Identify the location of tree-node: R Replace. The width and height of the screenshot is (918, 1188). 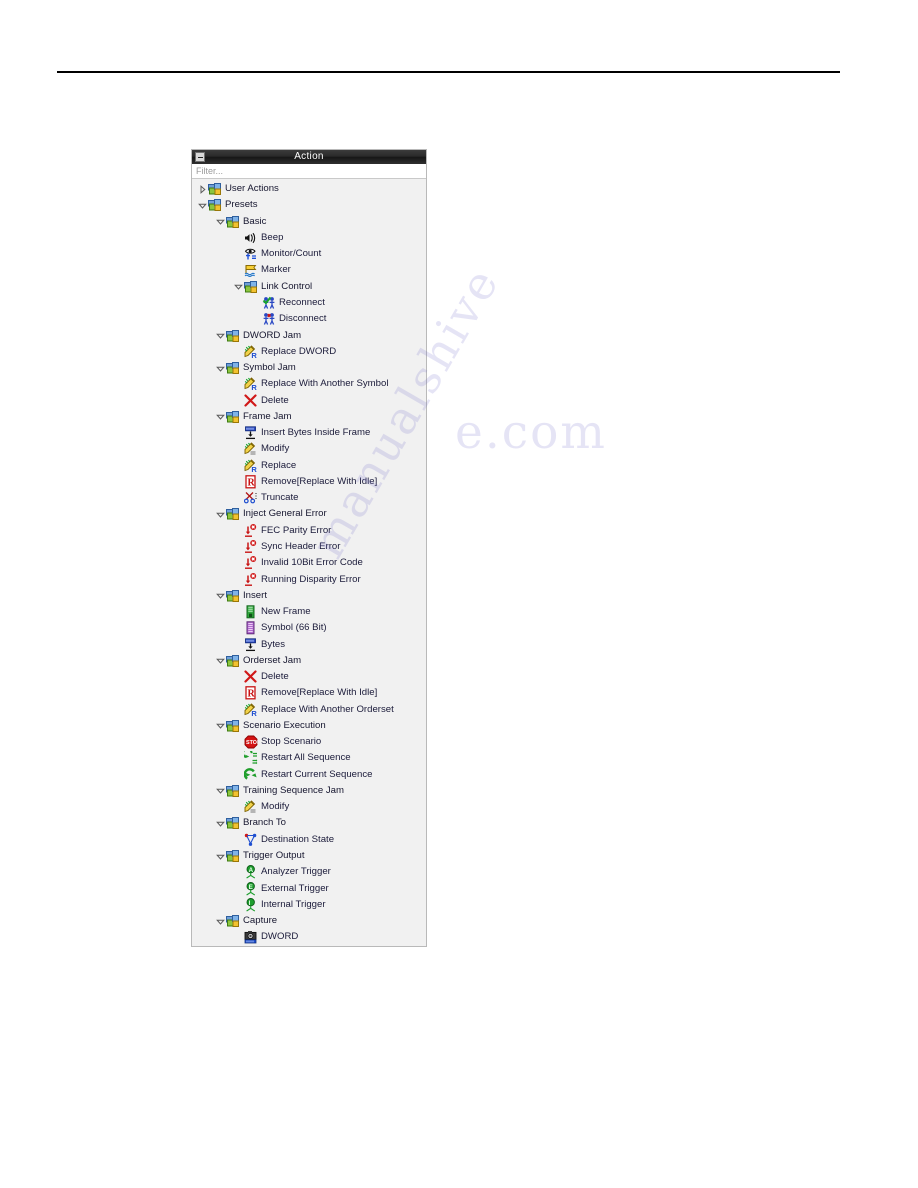
(309, 466).